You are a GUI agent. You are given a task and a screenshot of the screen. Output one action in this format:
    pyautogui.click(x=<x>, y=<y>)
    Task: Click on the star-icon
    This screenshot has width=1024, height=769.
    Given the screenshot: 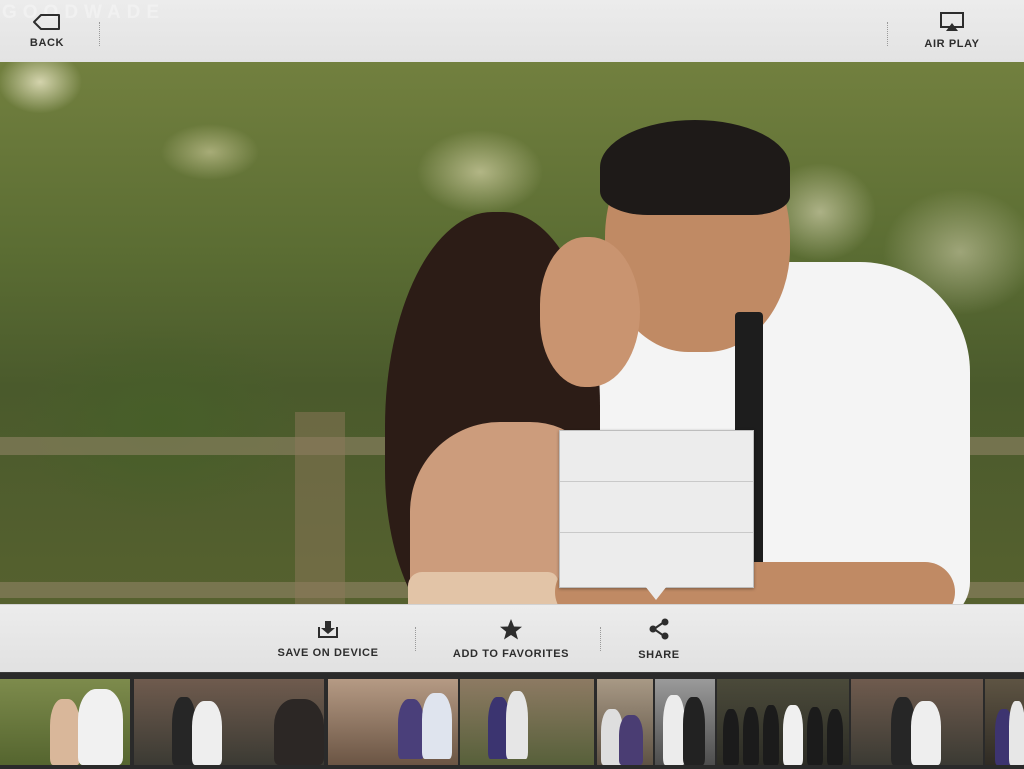 What is the action you would take?
    pyautogui.click(x=511, y=629)
    